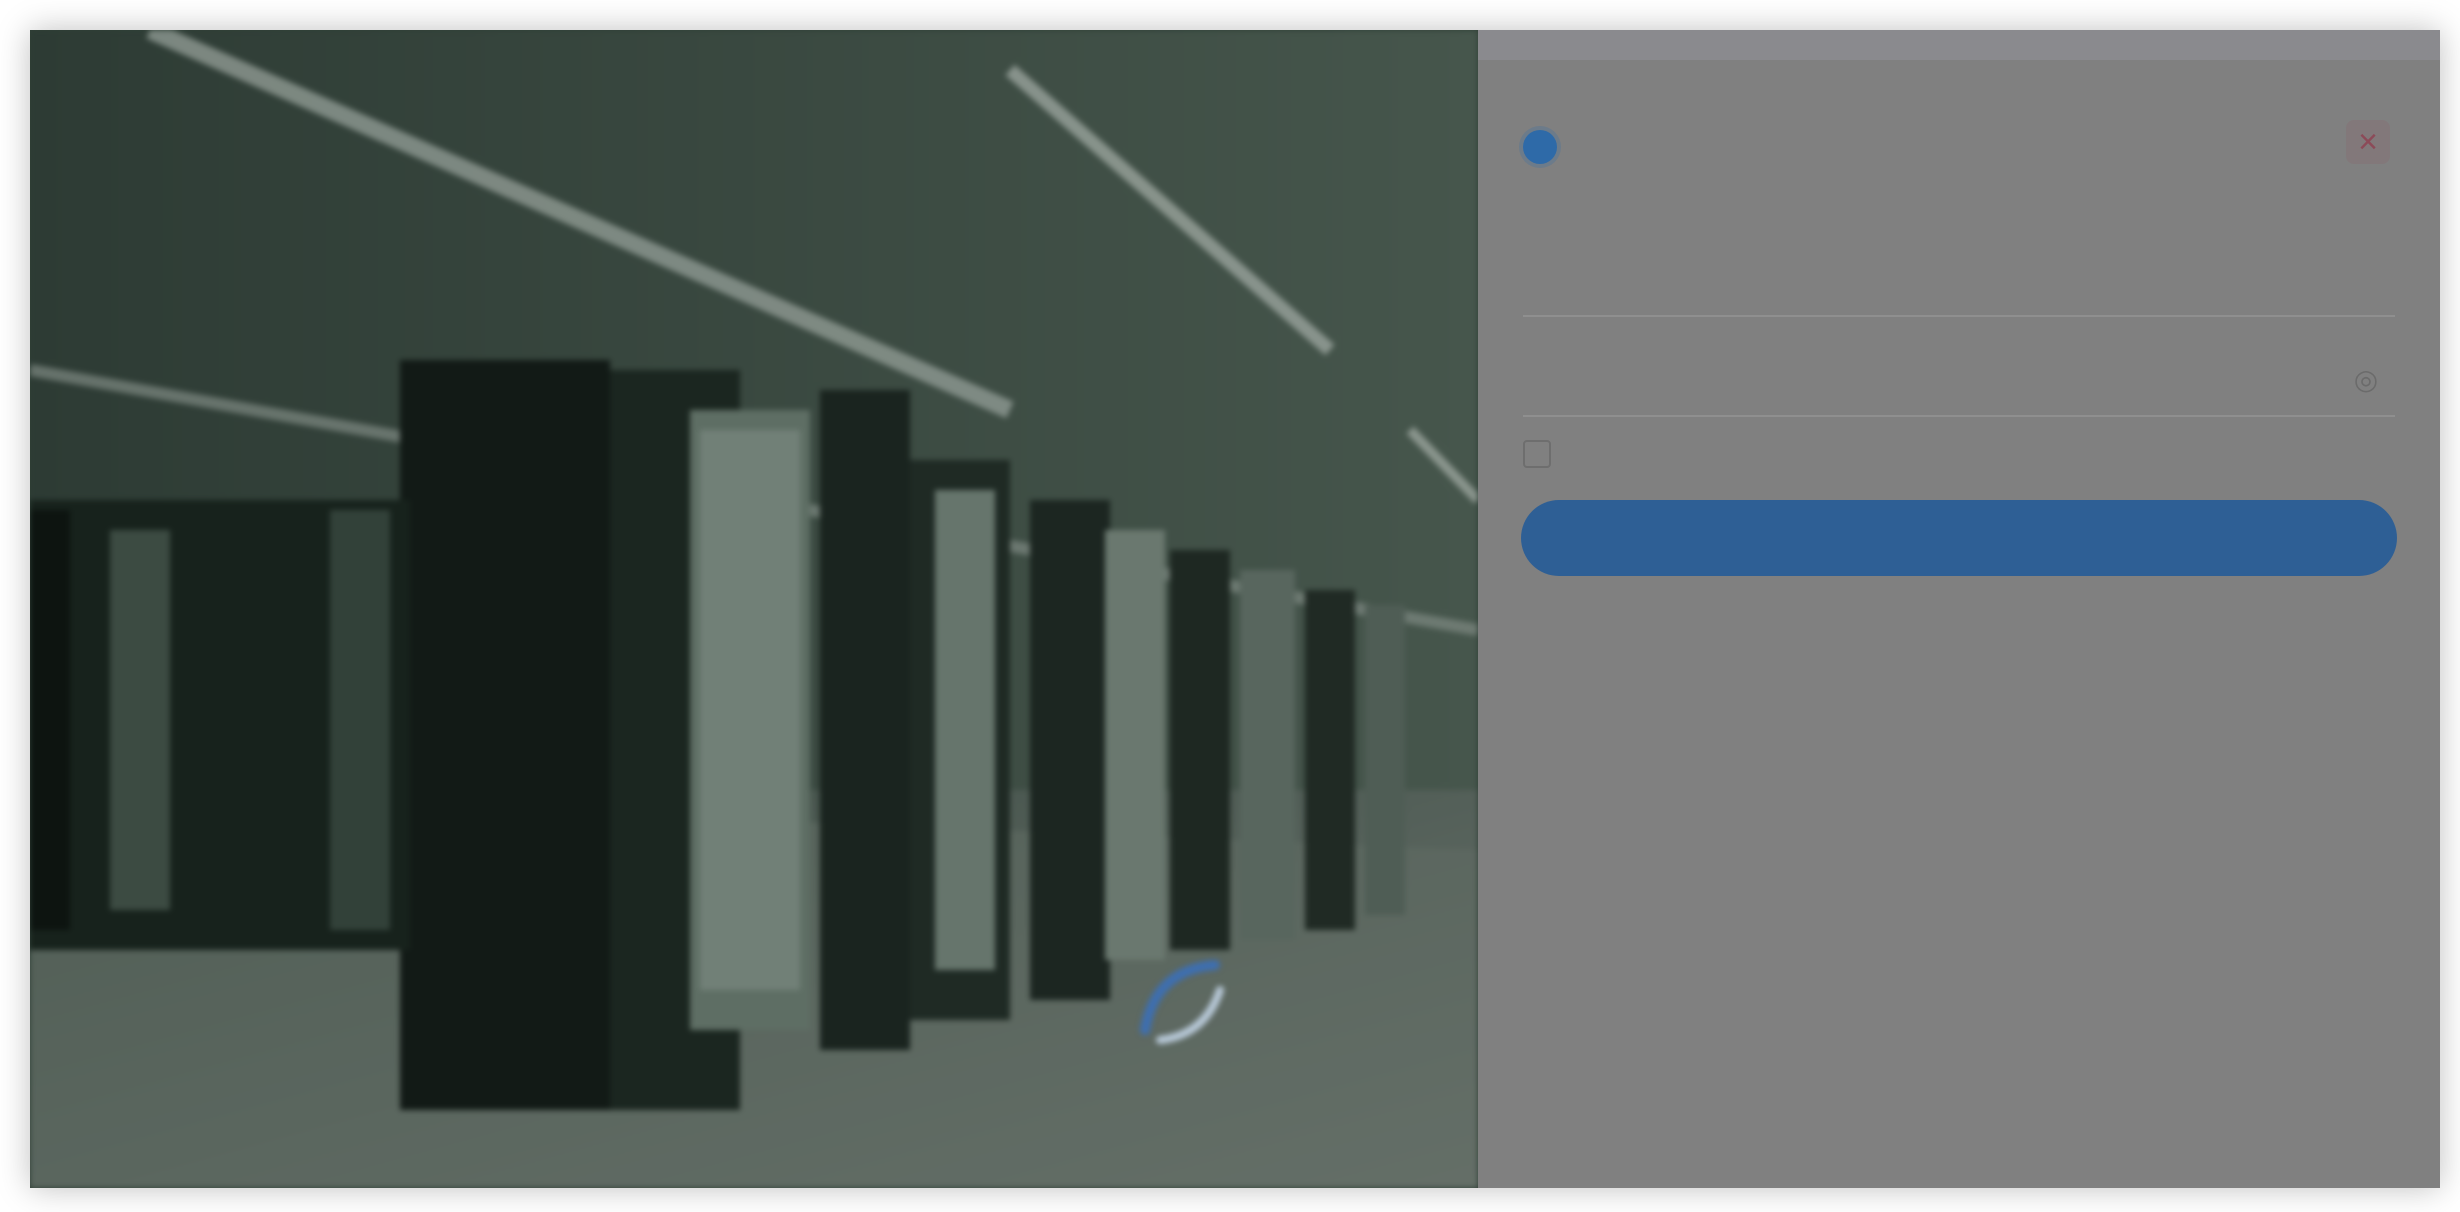  What do you see at coordinates (1180, 1005) in the screenshot?
I see `hero-logo-icon` at bounding box center [1180, 1005].